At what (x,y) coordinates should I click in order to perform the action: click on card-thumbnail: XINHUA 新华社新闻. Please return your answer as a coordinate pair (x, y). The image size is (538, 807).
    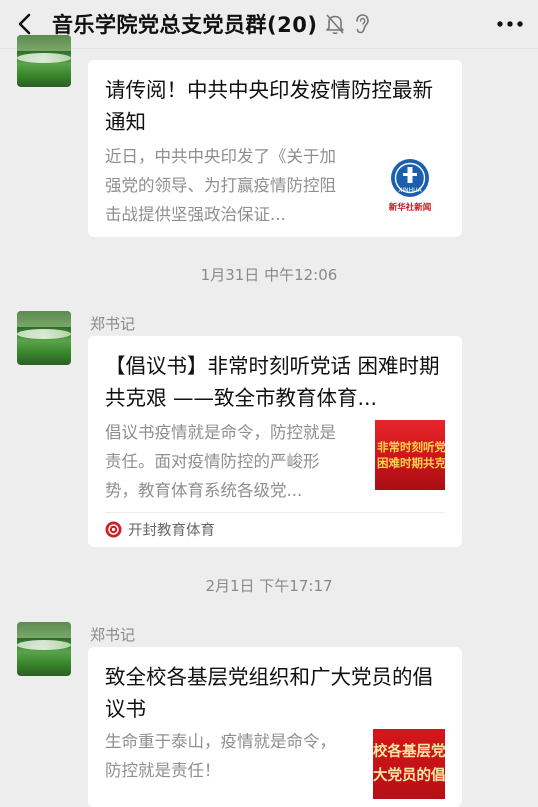
    Looking at the image, I should click on (410, 185).